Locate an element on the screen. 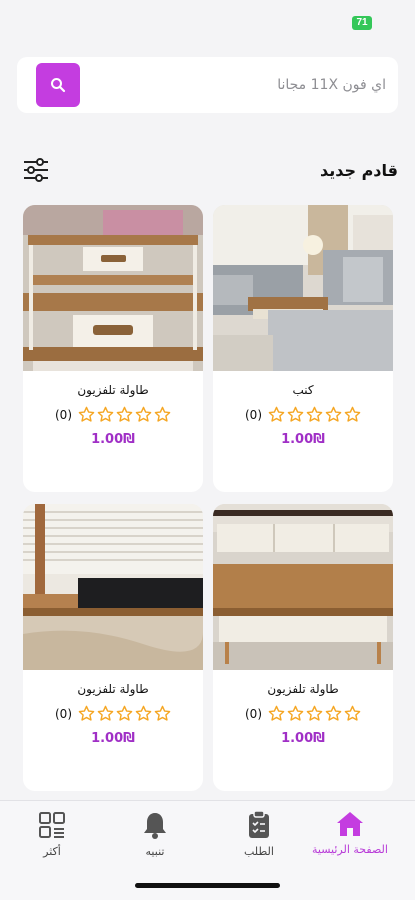 The image size is (415, 900). home-indicator is located at coordinates (207, 885).